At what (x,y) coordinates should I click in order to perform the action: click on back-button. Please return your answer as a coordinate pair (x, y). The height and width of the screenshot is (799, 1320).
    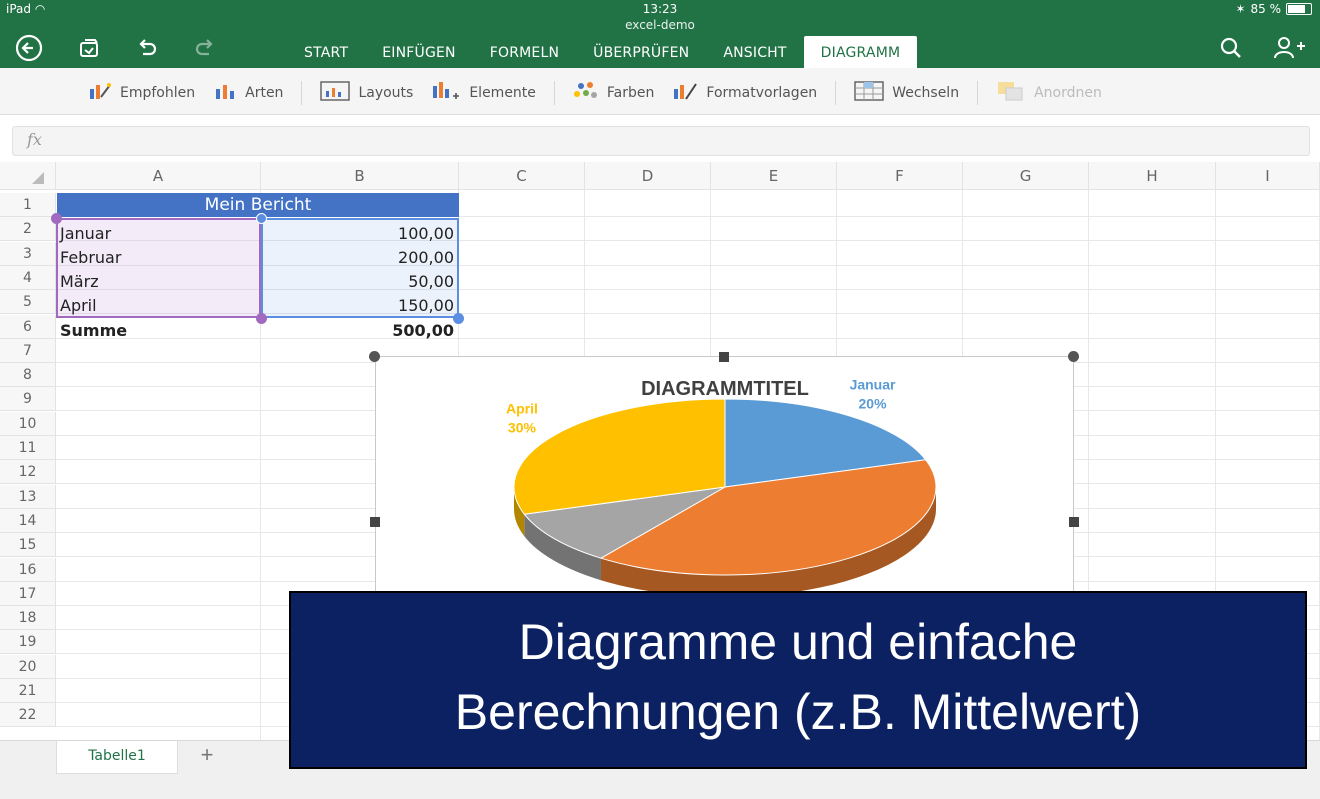
    Looking at the image, I should click on (29, 48).